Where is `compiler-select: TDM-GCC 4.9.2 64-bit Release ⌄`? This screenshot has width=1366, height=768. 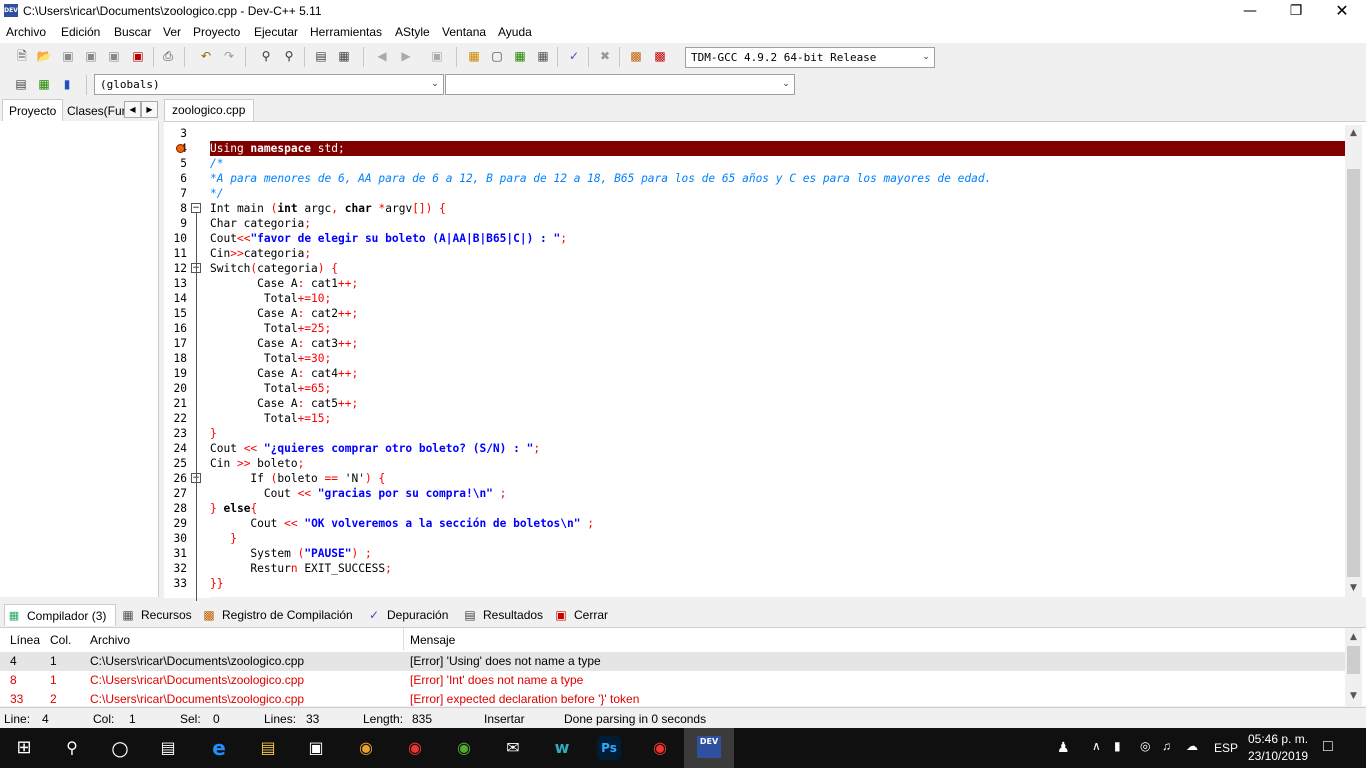 compiler-select: TDM-GCC 4.9.2 64-bit Release ⌄ is located at coordinates (810, 57).